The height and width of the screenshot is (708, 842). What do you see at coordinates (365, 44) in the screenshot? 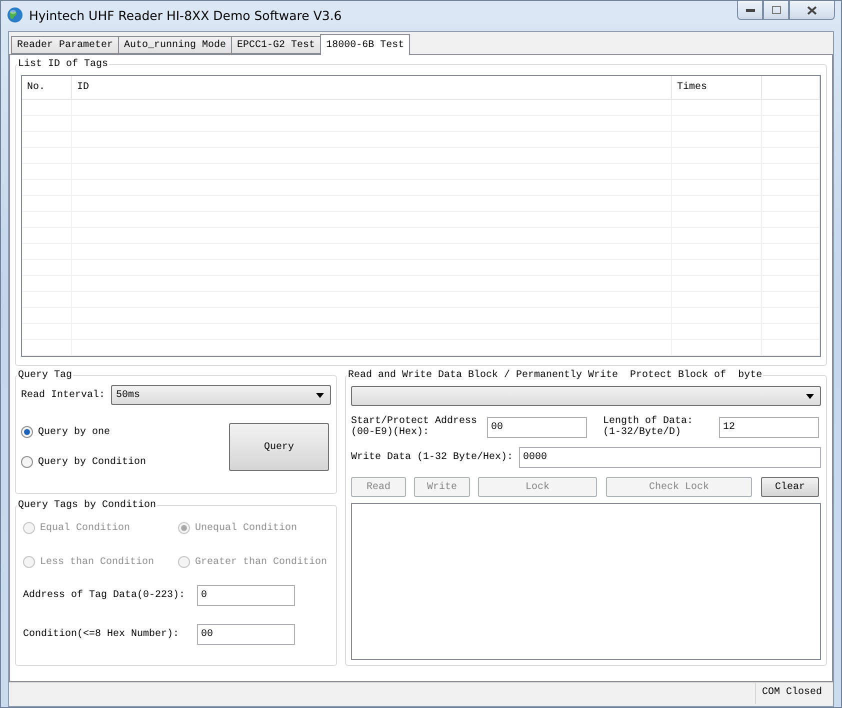
I see `tab: 18000-6B Test` at bounding box center [365, 44].